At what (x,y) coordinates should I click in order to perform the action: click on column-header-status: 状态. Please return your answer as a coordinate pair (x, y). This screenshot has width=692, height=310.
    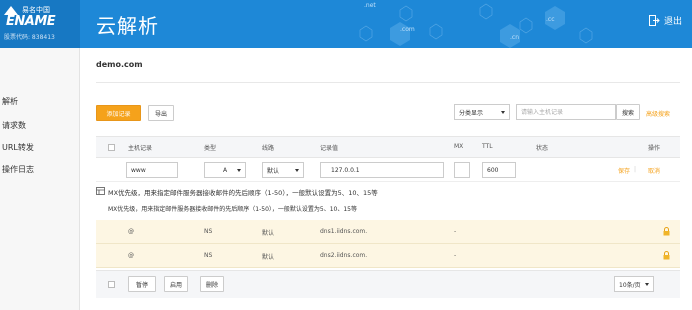
    Looking at the image, I should click on (542, 148).